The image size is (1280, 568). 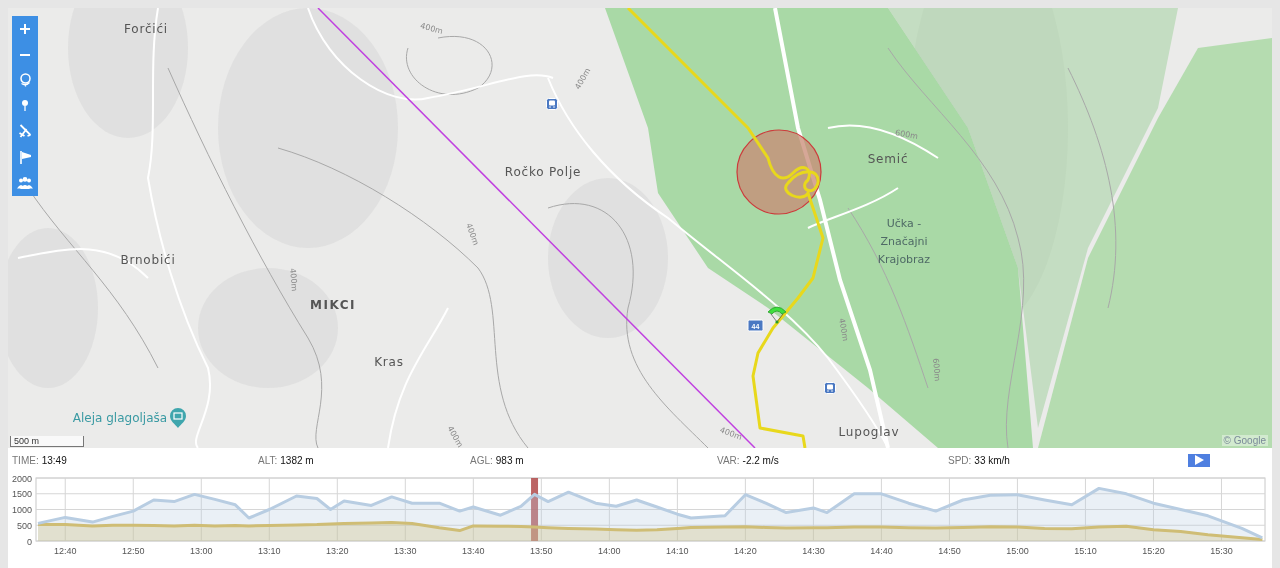 I want to click on place-label: Brnobići, so click(x=148, y=260).